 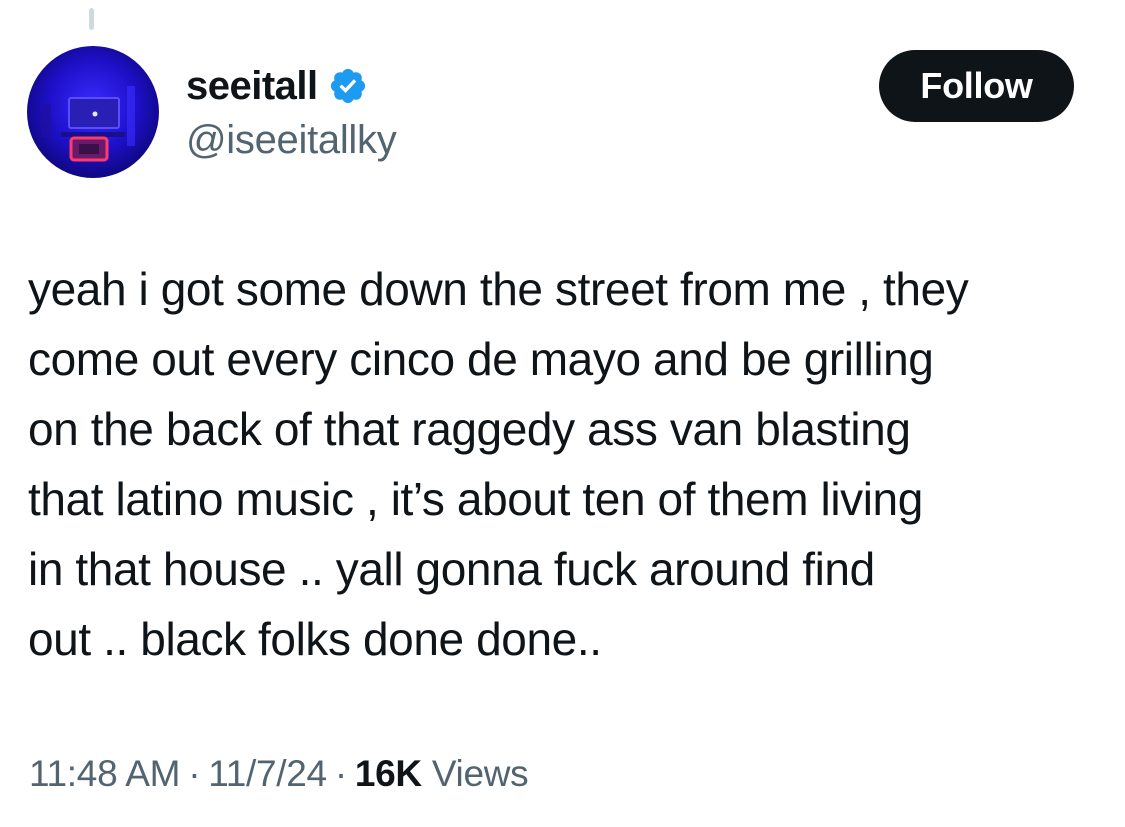 What do you see at coordinates (291, 140) in the screenshot?
I see `author-handle: @iseeitallky` at bounding box center [291, 140].